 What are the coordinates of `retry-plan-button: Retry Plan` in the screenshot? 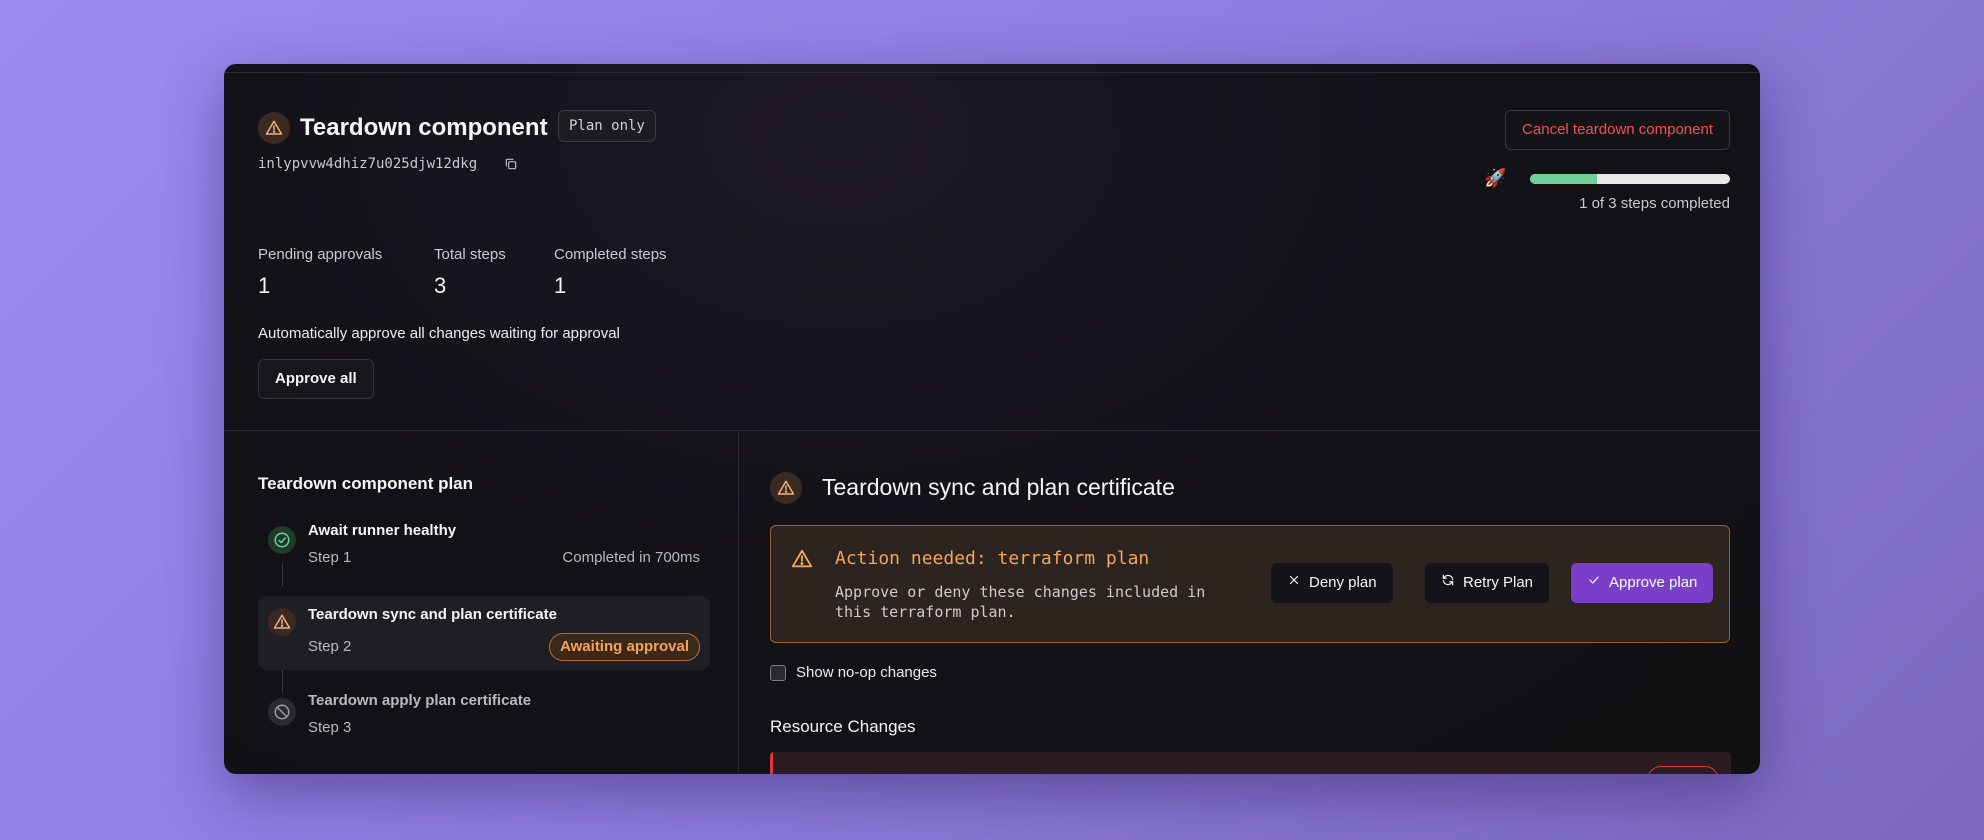 It's located at (1487, 583).